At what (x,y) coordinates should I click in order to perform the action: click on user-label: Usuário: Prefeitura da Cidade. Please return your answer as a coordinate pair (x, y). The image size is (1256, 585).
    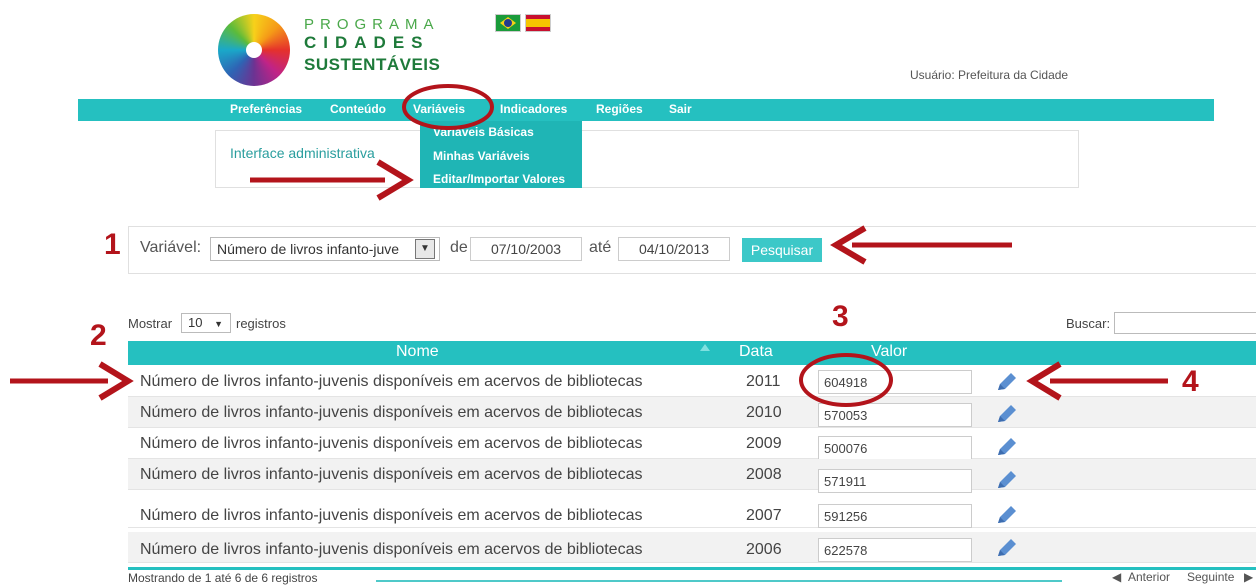
    Looking at the image, I should click on (989, 75).